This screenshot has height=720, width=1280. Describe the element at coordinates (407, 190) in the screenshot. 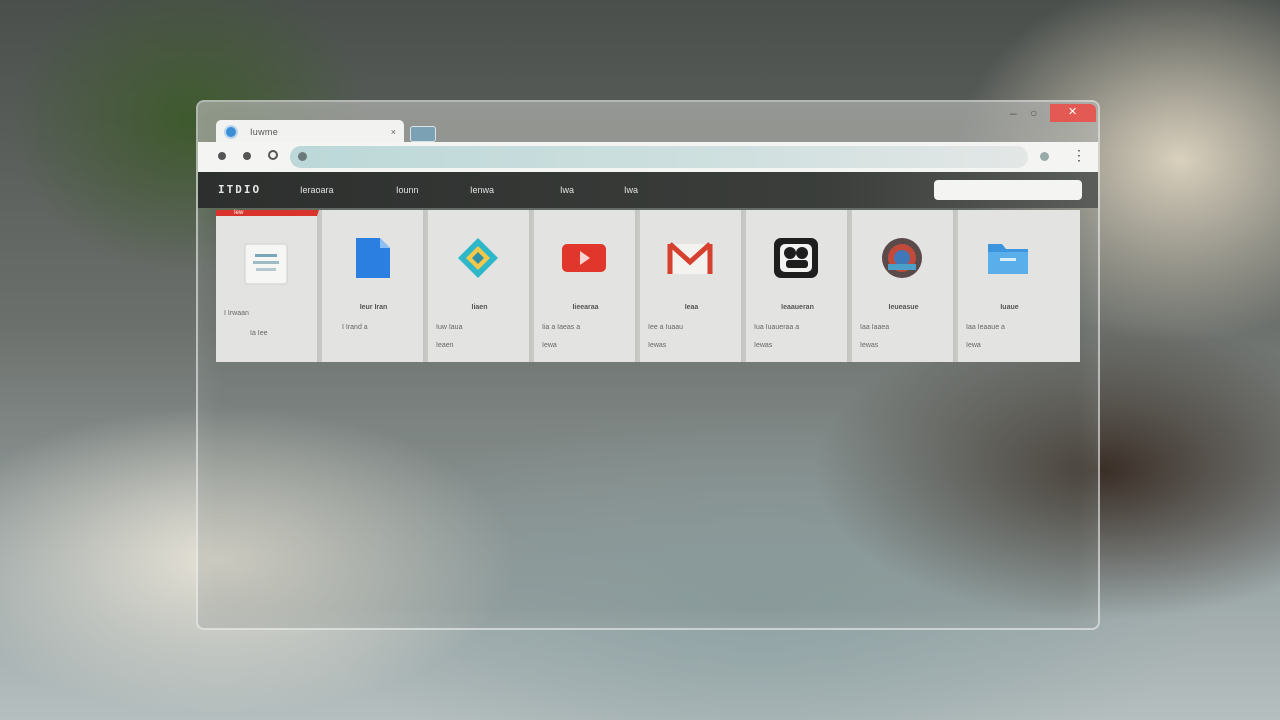

I see `nav-link: Iounn` at that location.